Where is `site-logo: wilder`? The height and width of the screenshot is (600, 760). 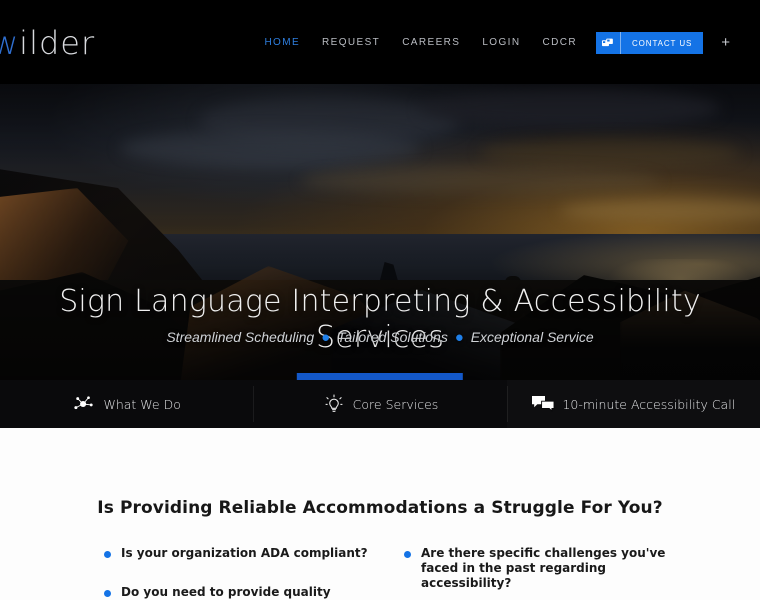 site-logo: wilder is located at coordinates (47, 43).